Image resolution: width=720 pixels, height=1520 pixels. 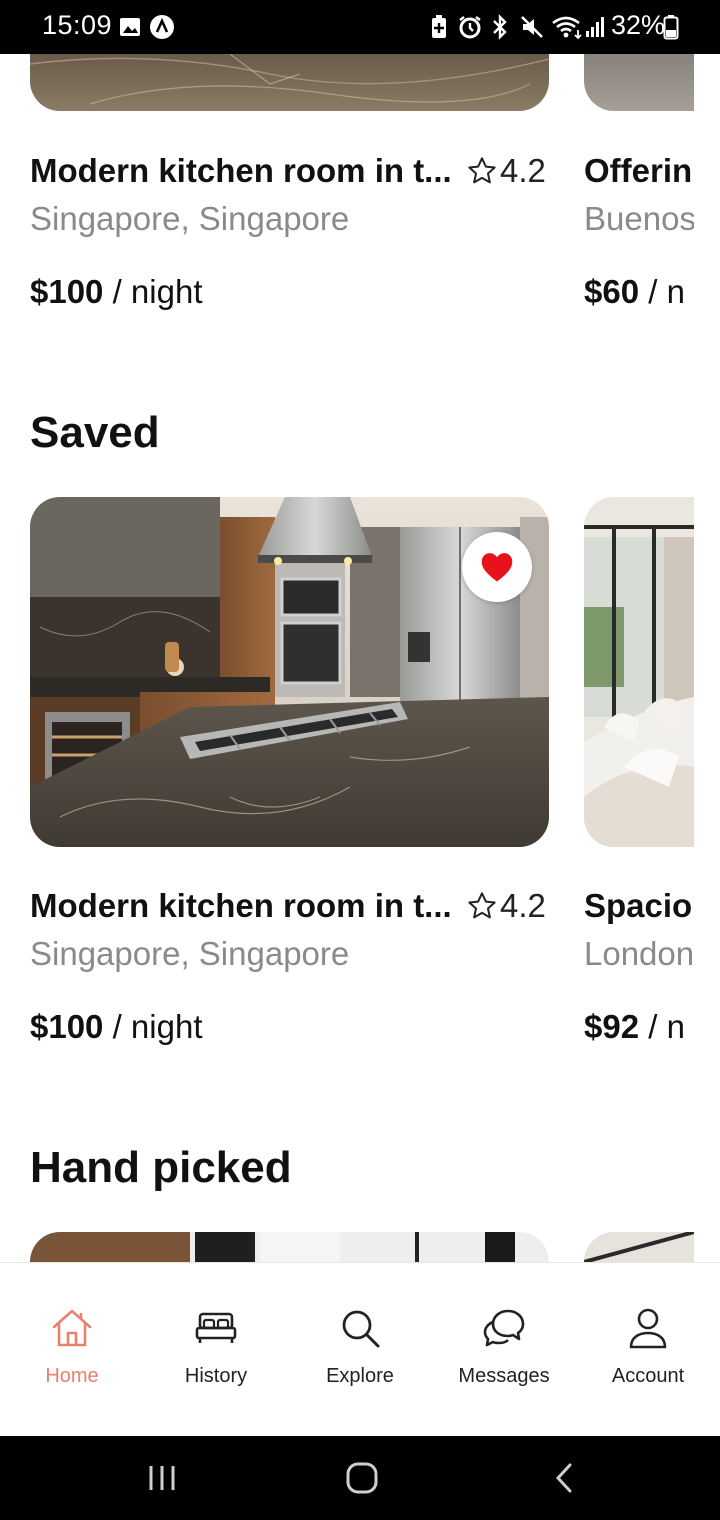 I want to click on gallery-icon, so click(x=130, y=27).